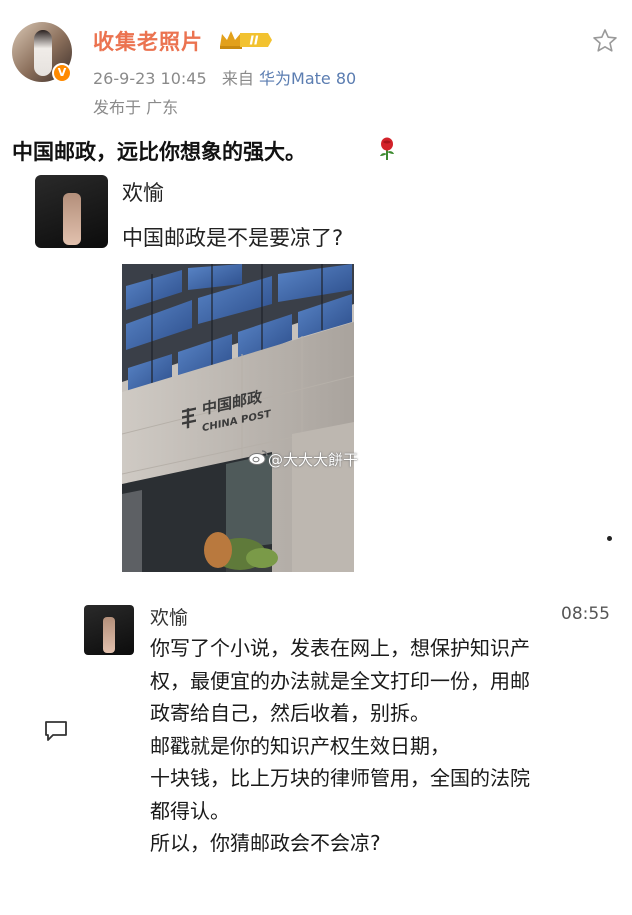 The image size is (632, 915). Describe the element at coordinates (258, 457) in the screenshot. I see `weibo-logo-icon` at that location.